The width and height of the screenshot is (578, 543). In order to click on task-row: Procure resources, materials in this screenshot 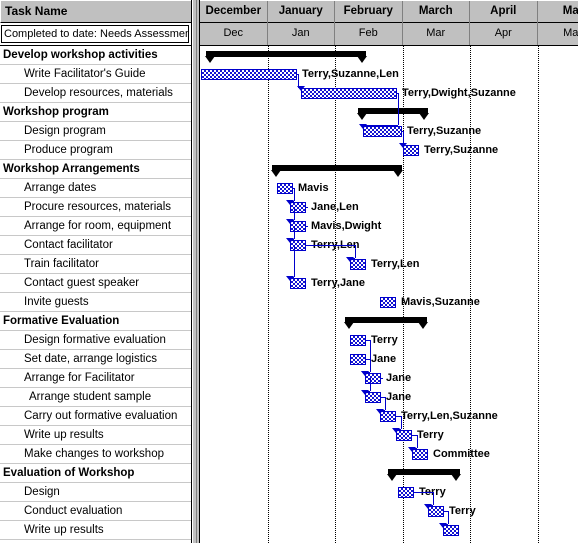, I will do `click(95, 207)`.